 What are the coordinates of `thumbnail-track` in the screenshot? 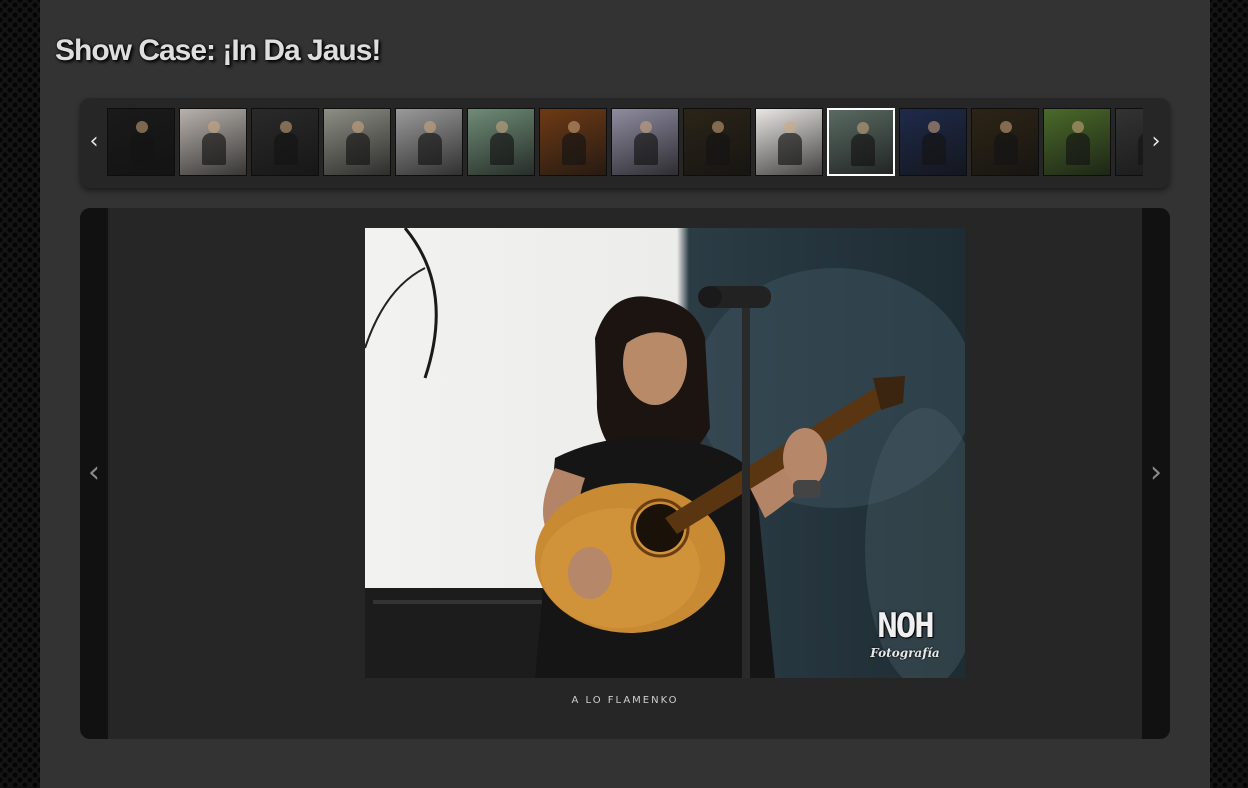 It's located at (625, 142).